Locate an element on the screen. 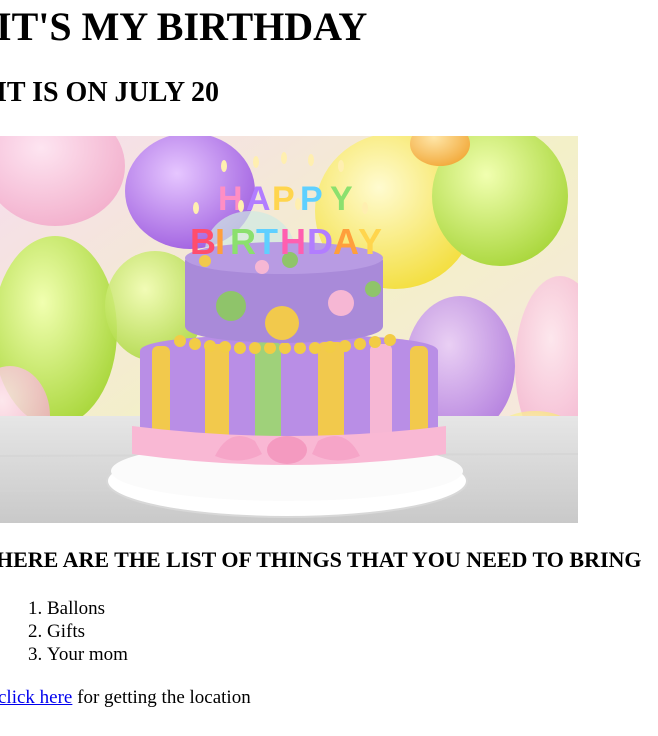  date-subtitle: IT IS ON JULY 20 is located at coordinates (110, 92).